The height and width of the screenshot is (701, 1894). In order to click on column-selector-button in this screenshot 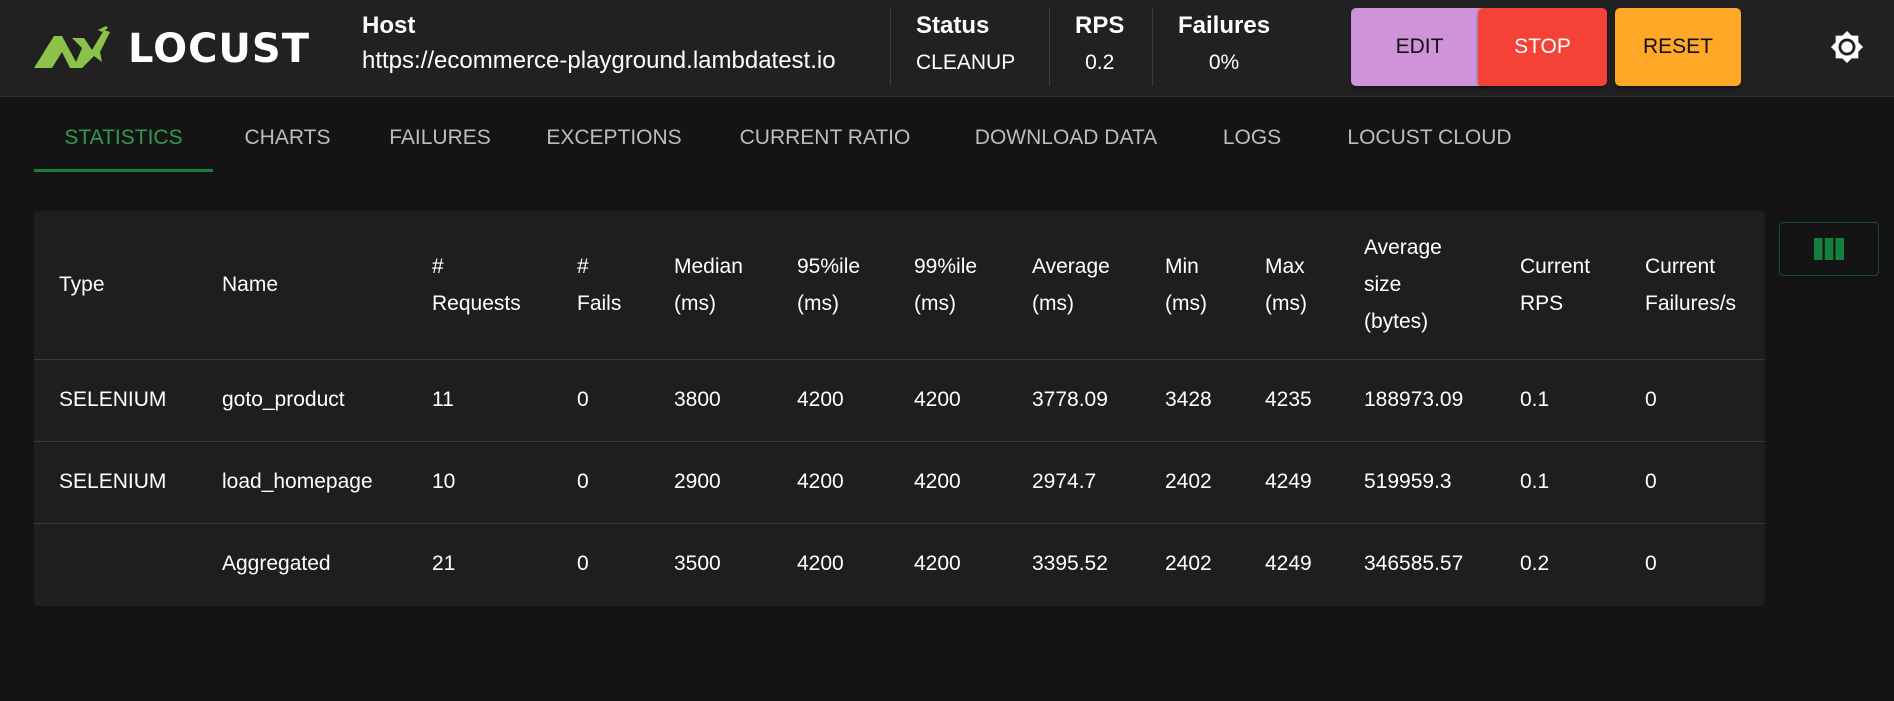, I will do `click(1829, 249)`.